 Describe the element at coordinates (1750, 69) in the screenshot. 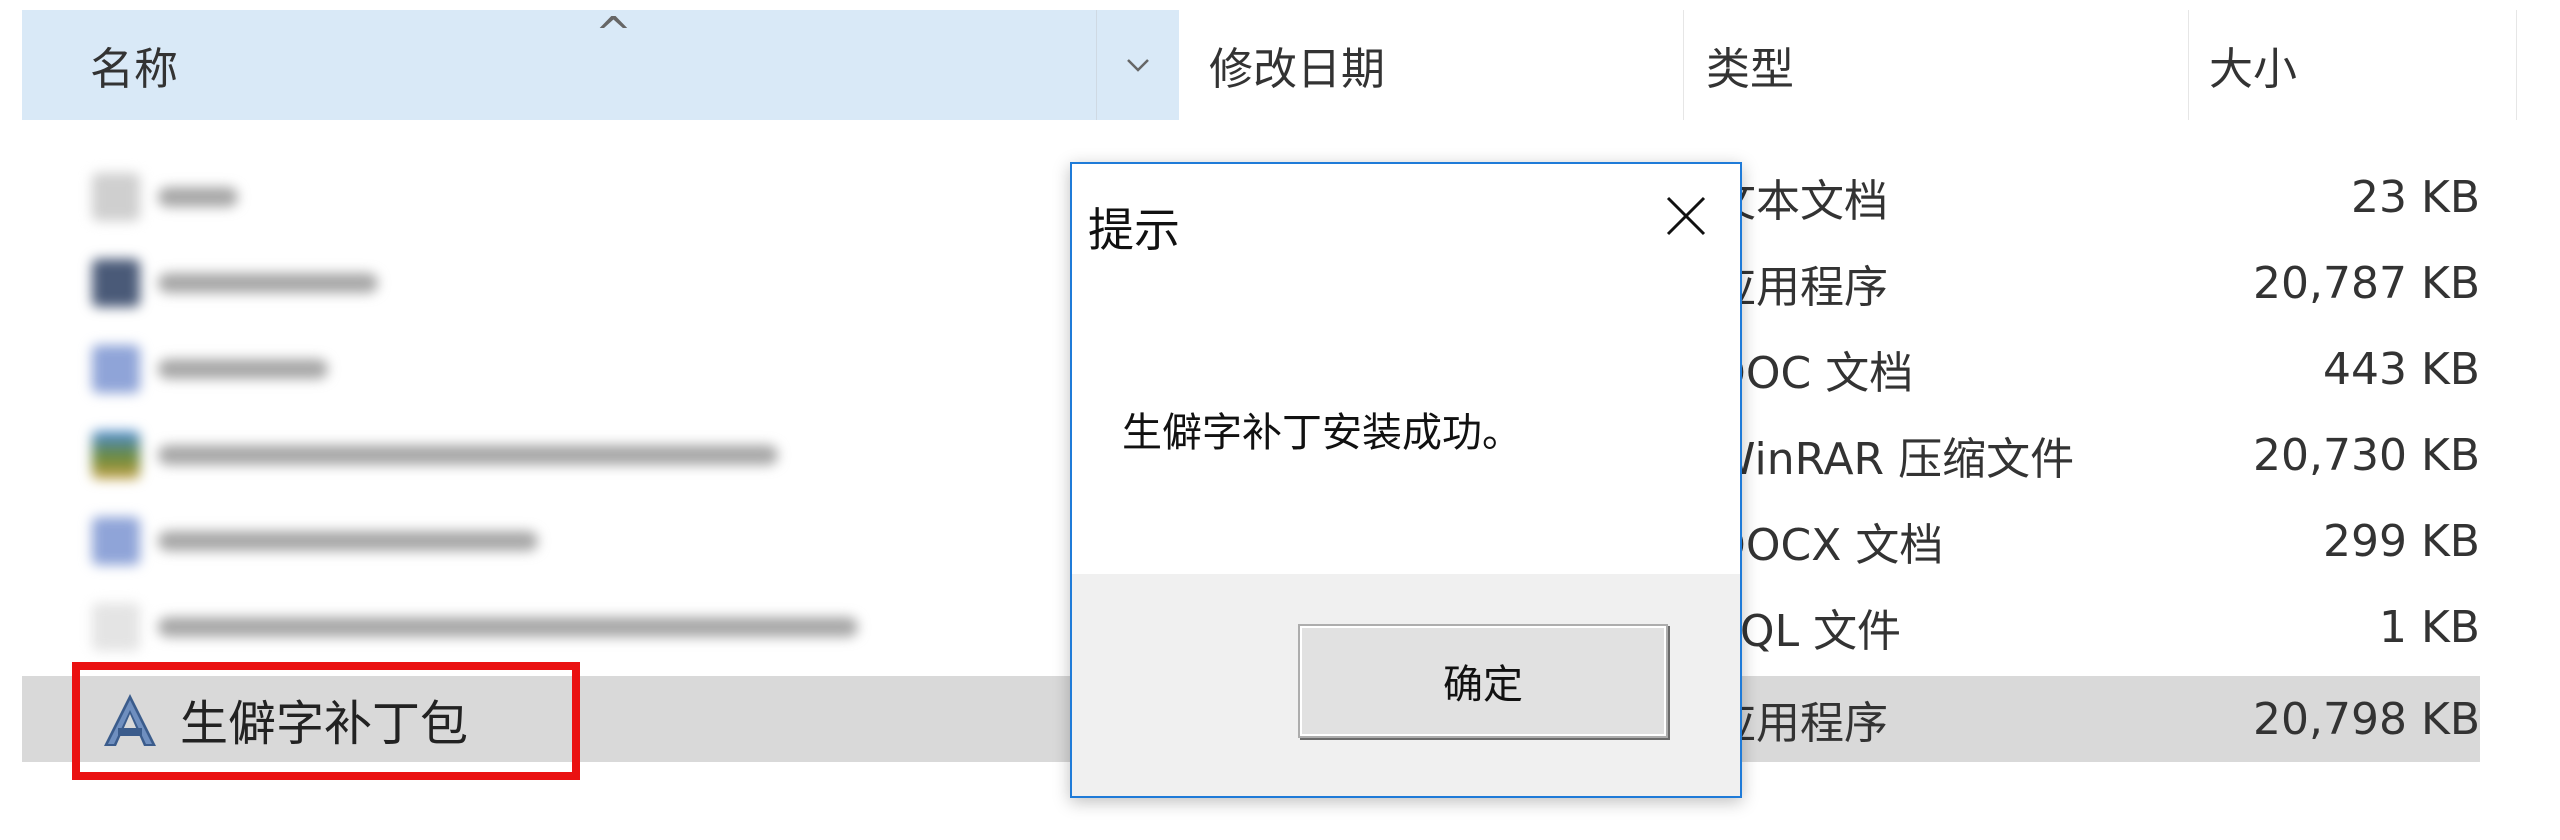

I see `column-header-type-label: 类型` at that location.